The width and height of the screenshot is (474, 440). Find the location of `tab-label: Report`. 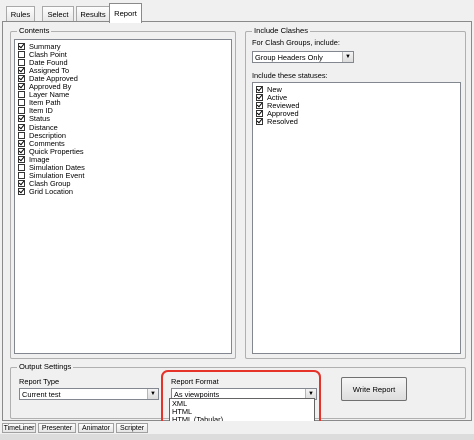

tab-label: Report is located at coordinates (125, 13).